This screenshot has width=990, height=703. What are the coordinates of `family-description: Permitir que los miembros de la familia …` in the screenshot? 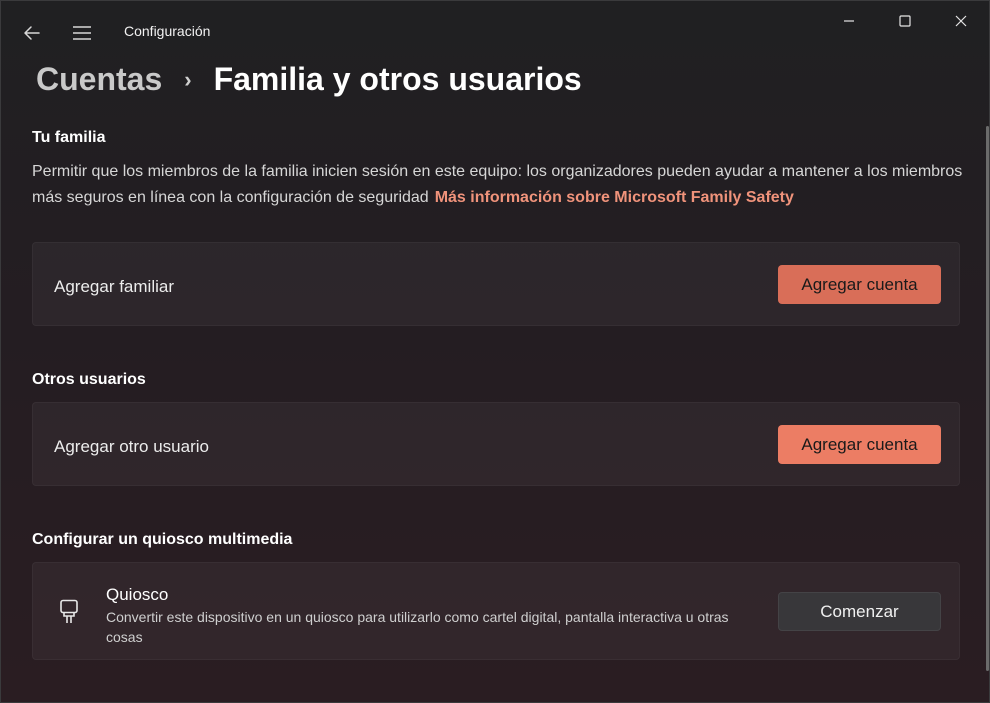 It's located at (502, 185).